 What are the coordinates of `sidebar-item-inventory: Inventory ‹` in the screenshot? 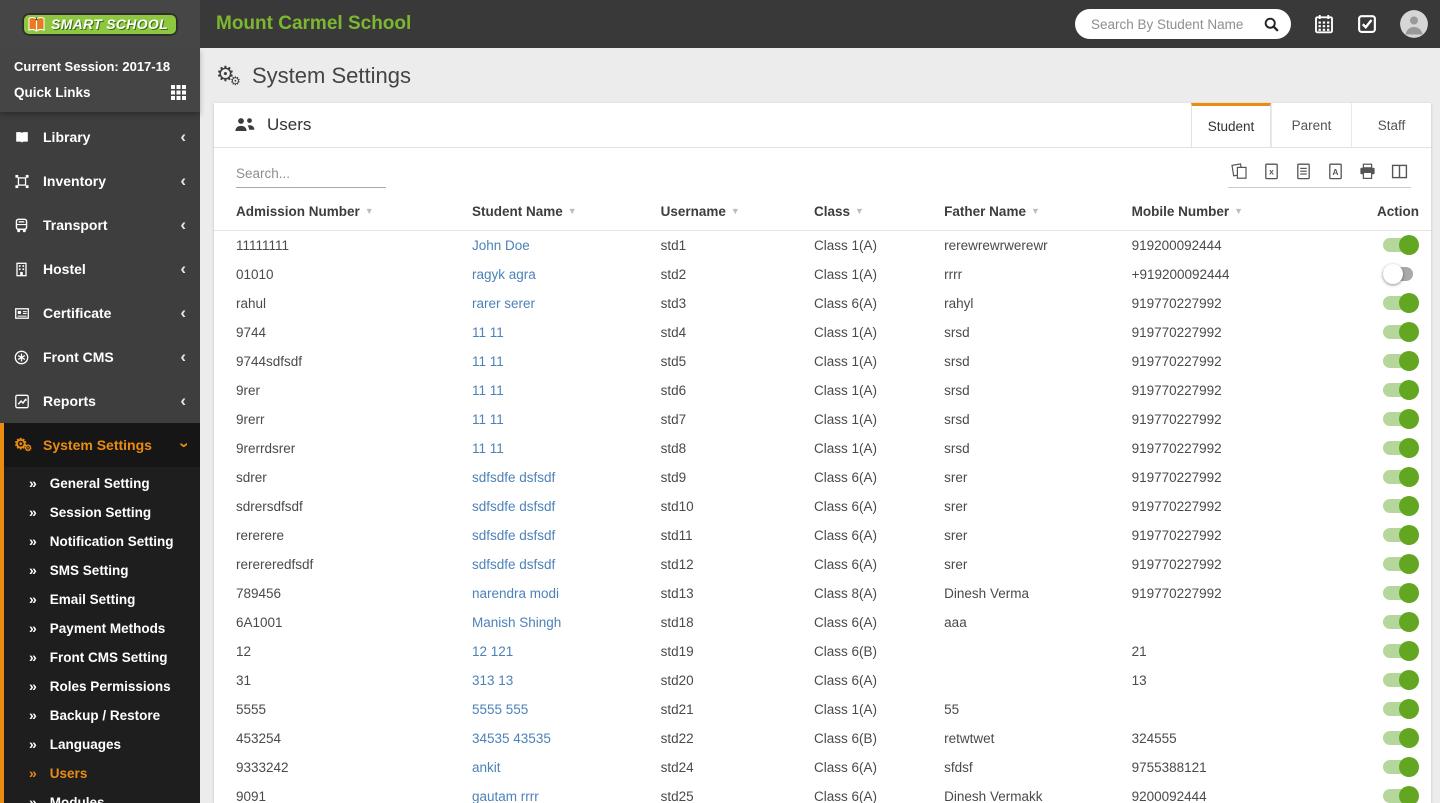 It's located at (100, 181).